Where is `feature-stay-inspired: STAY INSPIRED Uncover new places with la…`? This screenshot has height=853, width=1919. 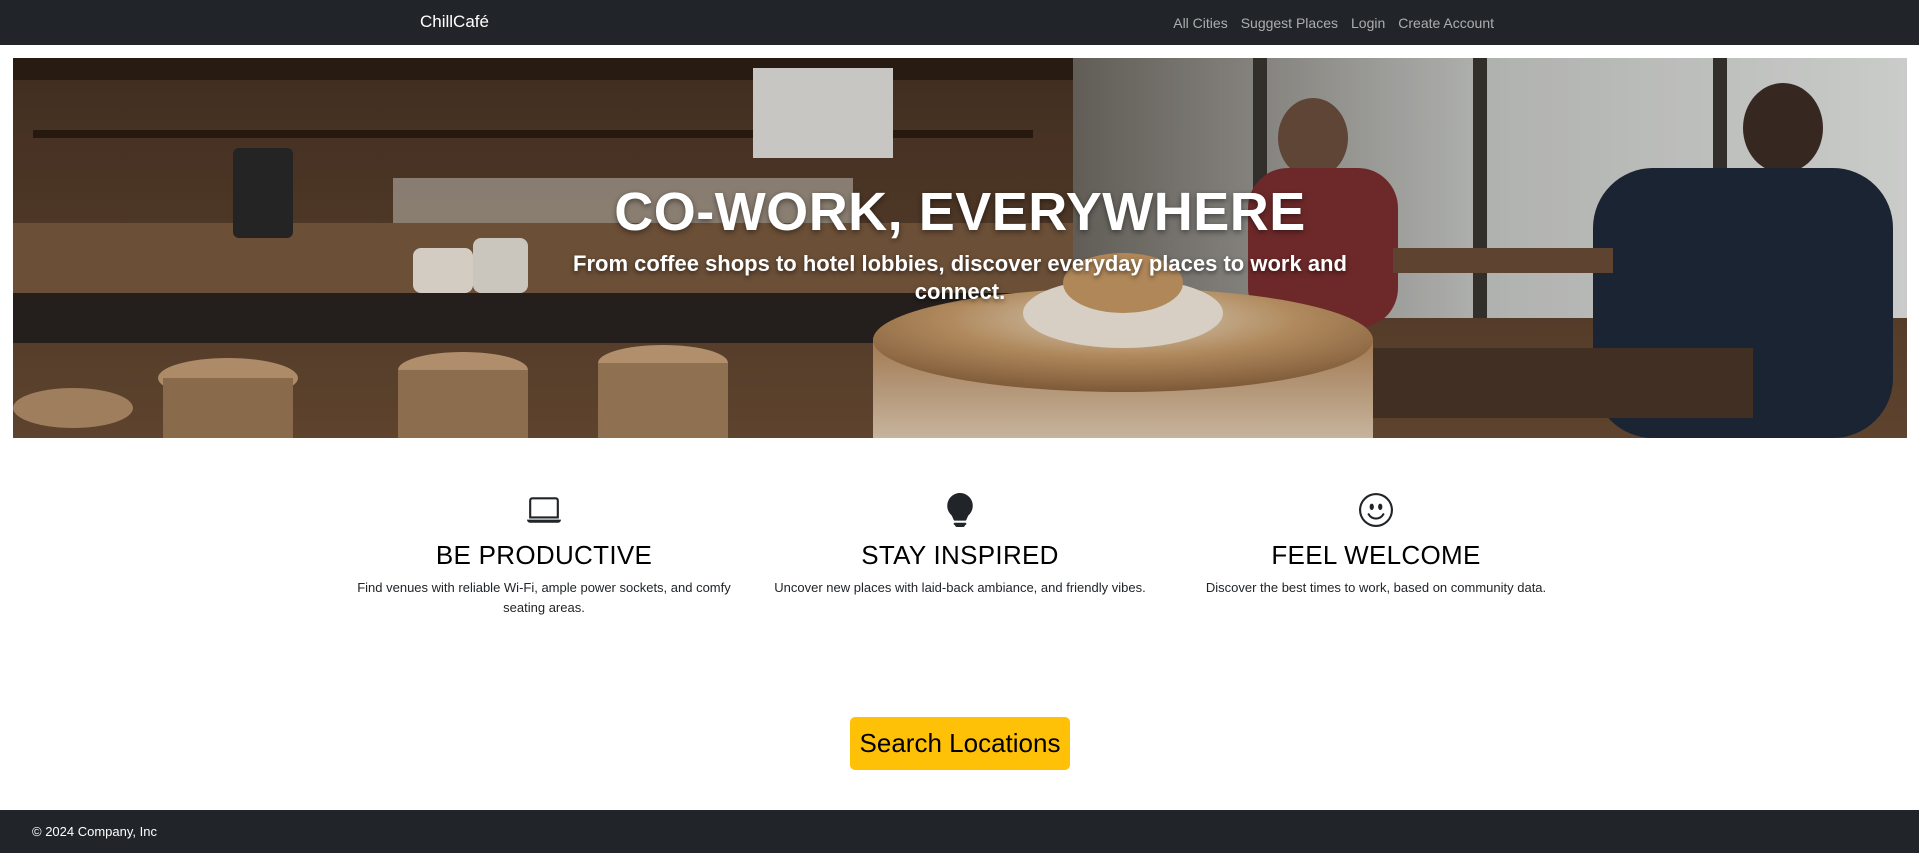
feature-stay-inspired: STAY INSPIRED Uncover new places with la… is located at coordinates (960, 545).